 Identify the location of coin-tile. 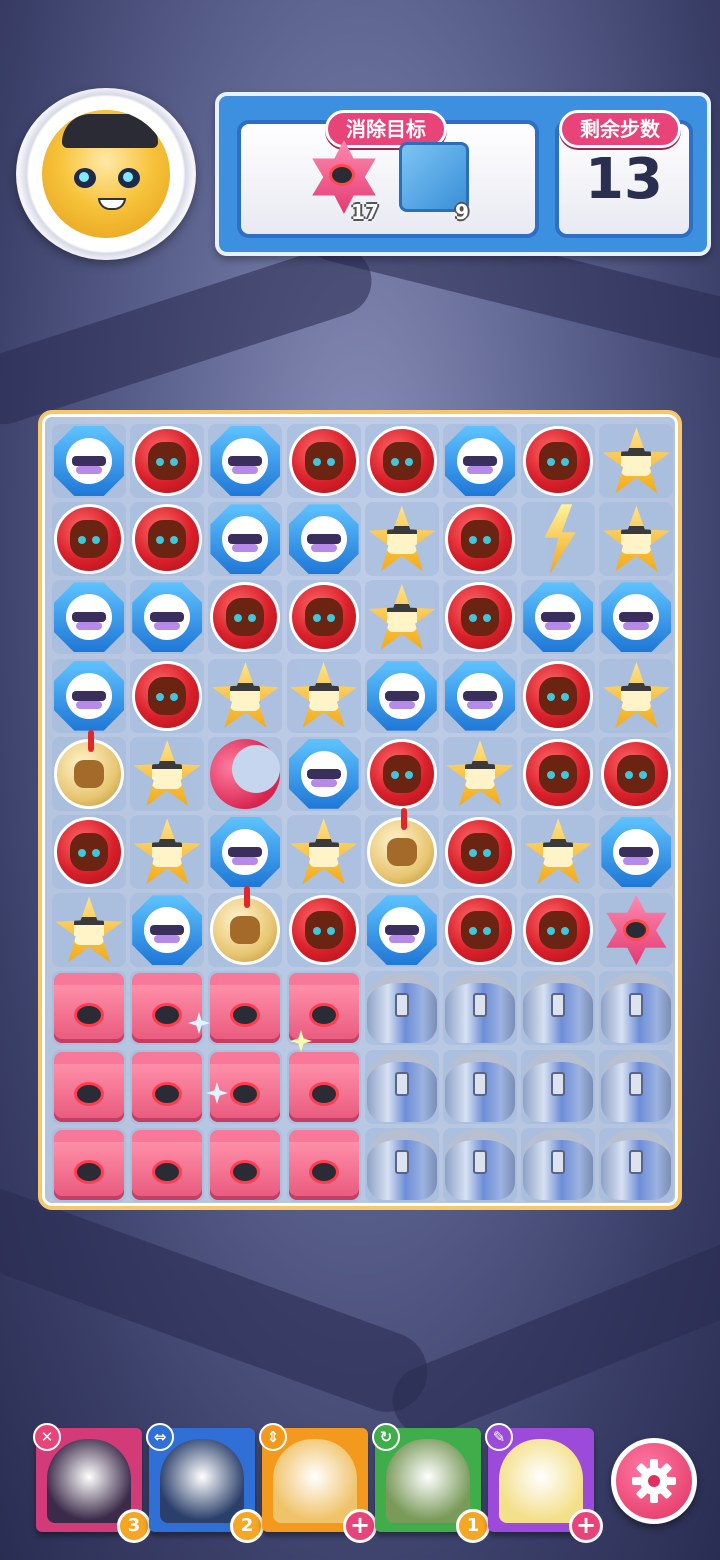
(89, 769).